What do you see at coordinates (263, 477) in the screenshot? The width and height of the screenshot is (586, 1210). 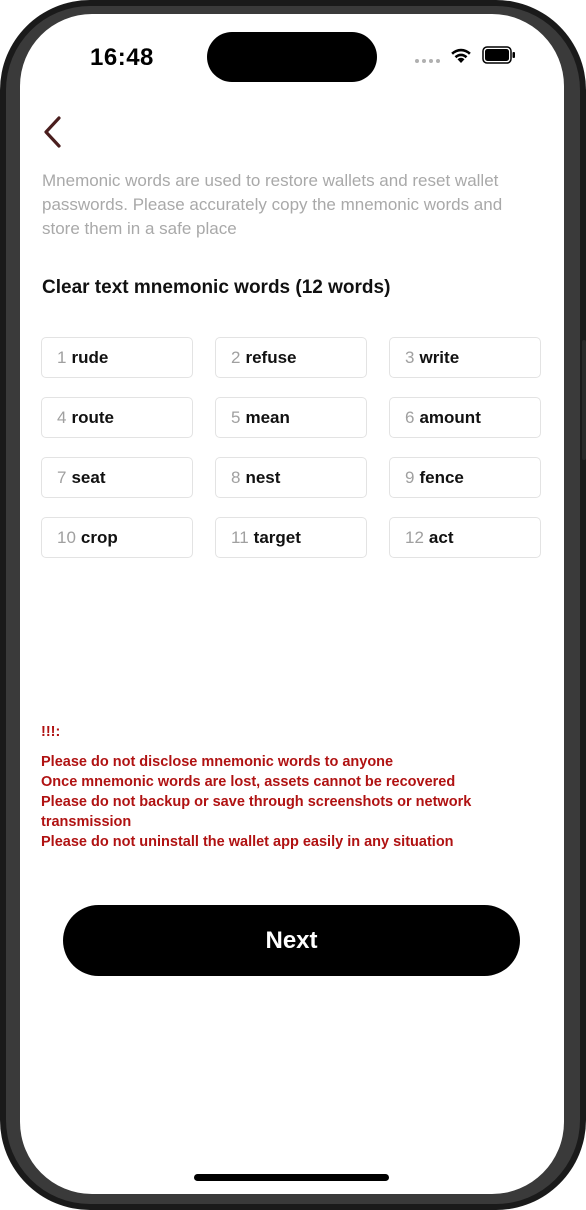 I see `word-text: nest` at bounding box center [263, 477].